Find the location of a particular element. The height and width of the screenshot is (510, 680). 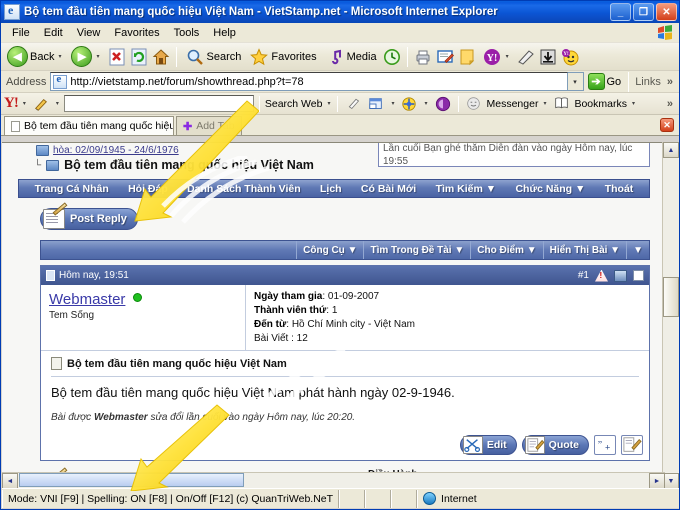

popup-caret-icon: ▾ is located at coordinates (392, 103).